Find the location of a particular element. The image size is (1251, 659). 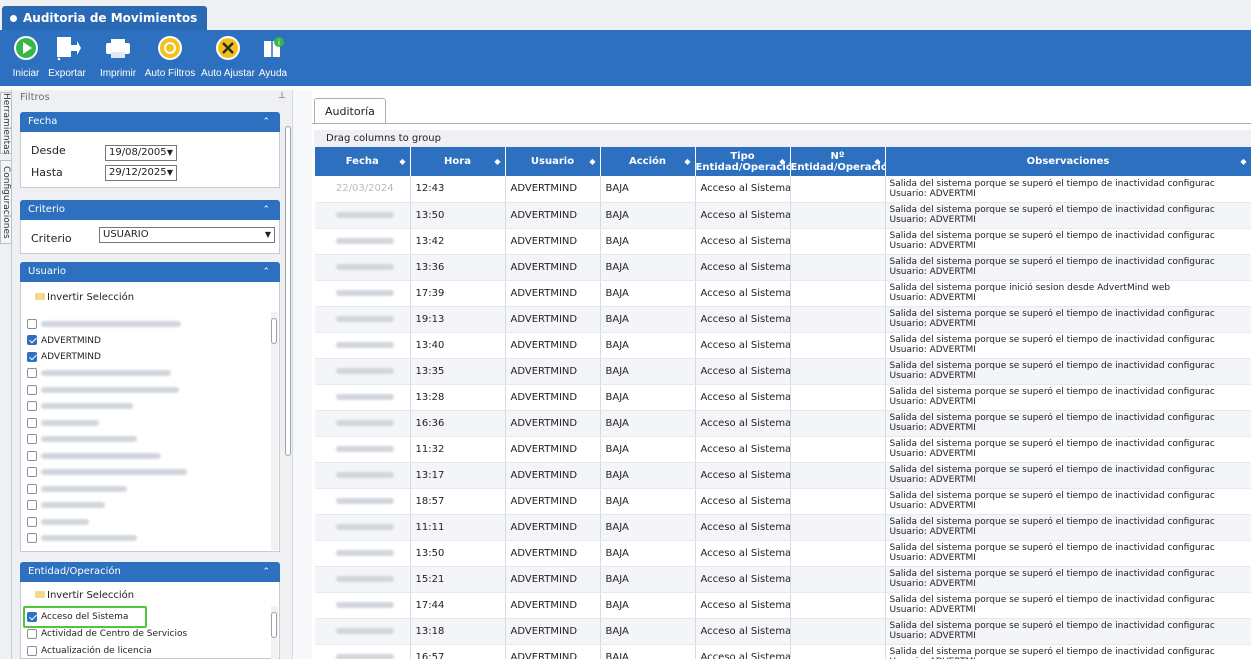

auto-ajustar-button: Auto Ajustar is located at coordinates (228, 56).